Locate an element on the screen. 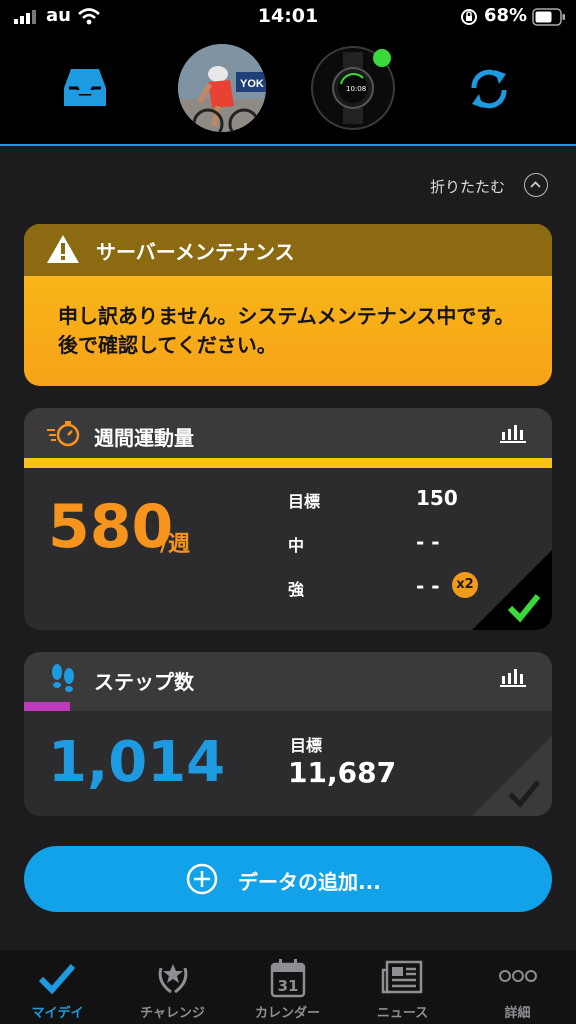 The image size is (576, 1024). tab-my-day: マイデイ is located at coordinates (57, 987).